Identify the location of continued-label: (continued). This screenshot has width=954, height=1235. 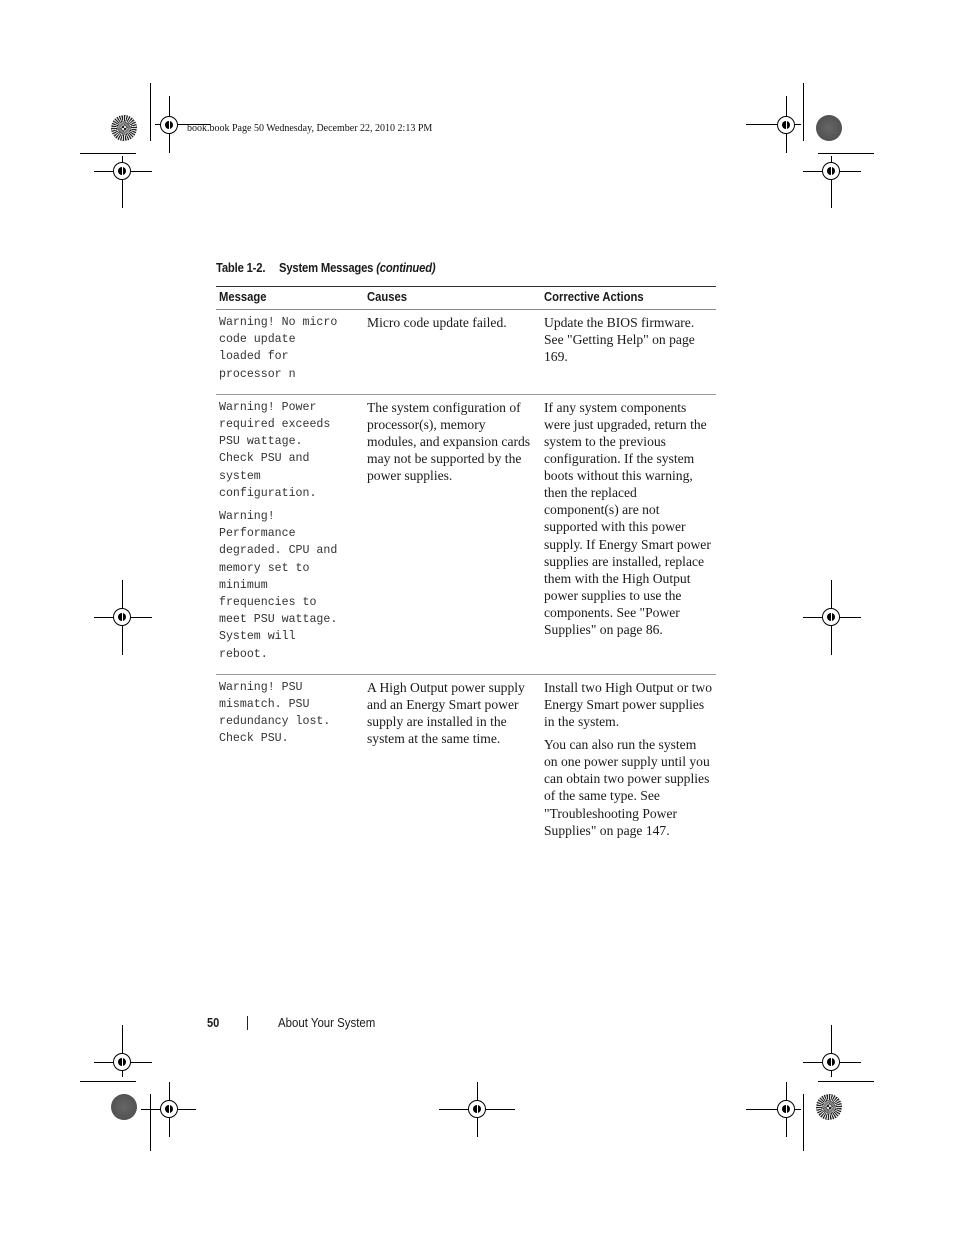
(406, 268).